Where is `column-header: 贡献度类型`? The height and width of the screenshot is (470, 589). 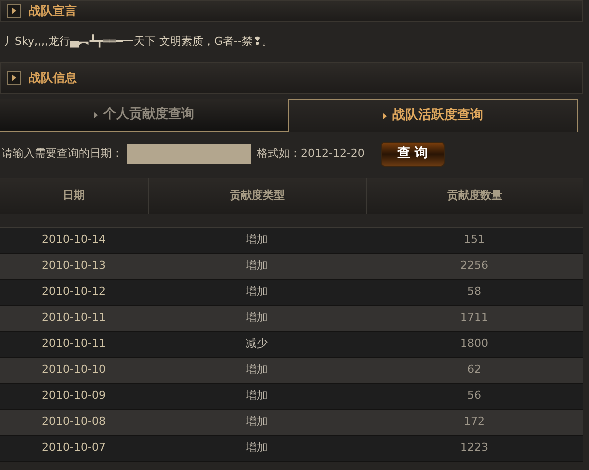 column-header: 贡献度类型 is located at coordinates (257, 196).